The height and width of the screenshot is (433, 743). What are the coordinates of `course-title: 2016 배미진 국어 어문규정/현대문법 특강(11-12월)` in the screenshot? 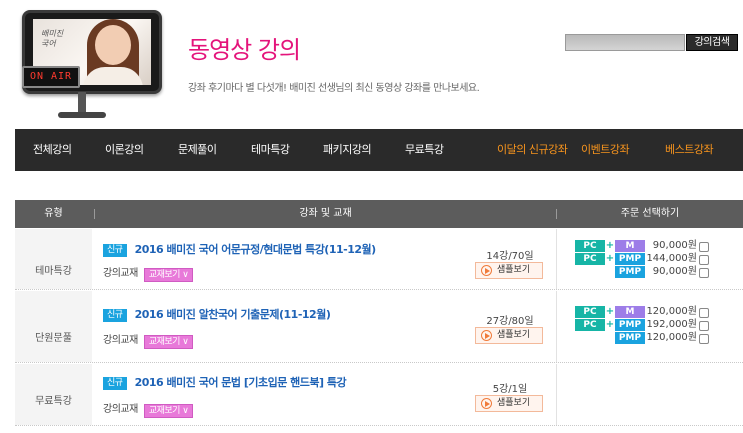 It's located at (256, 249).